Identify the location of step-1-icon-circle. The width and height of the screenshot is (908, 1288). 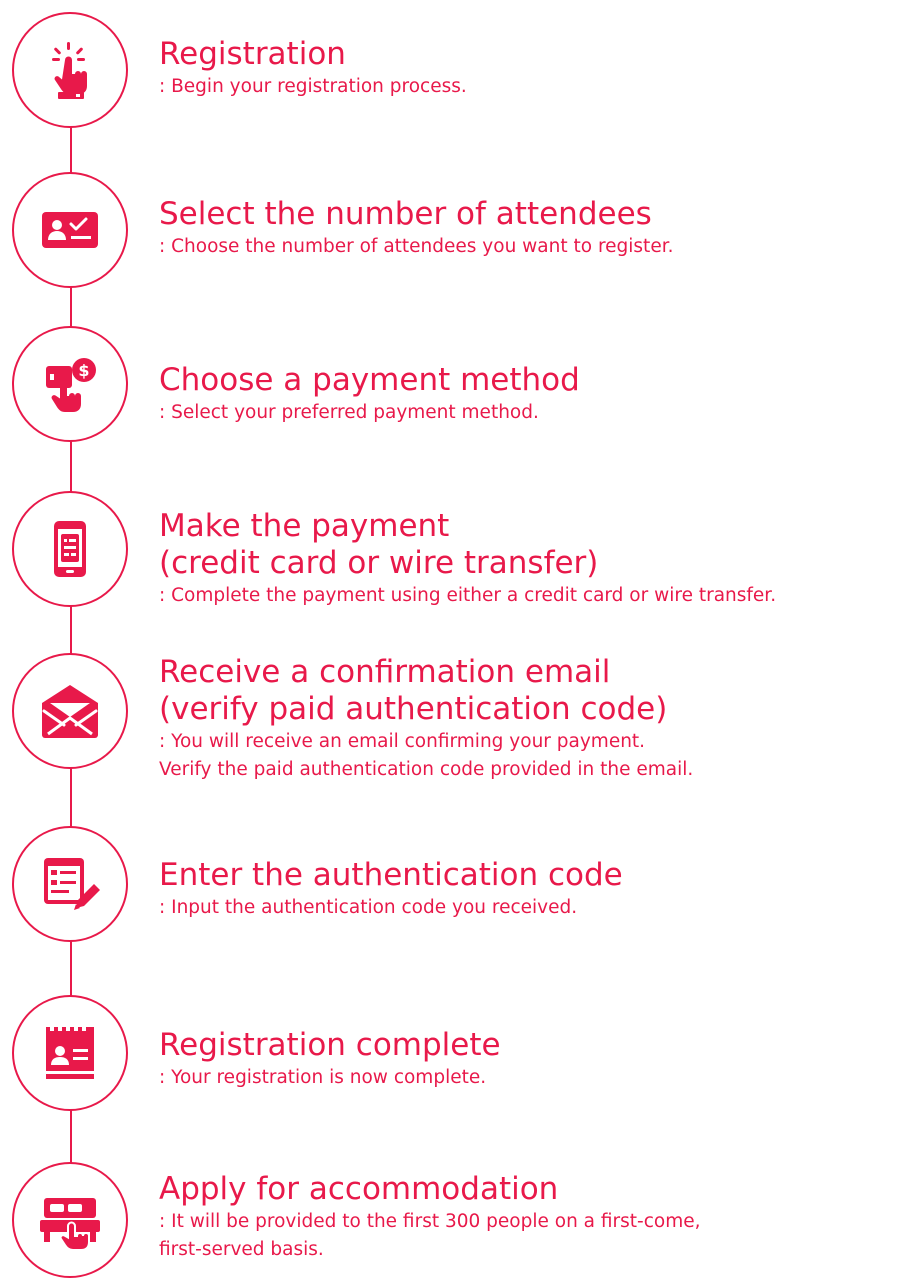
(70, 70).